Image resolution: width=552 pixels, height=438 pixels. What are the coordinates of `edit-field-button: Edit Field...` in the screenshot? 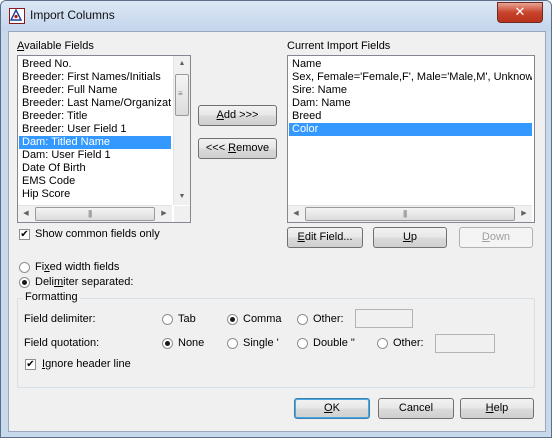 It's located at (325, 237).